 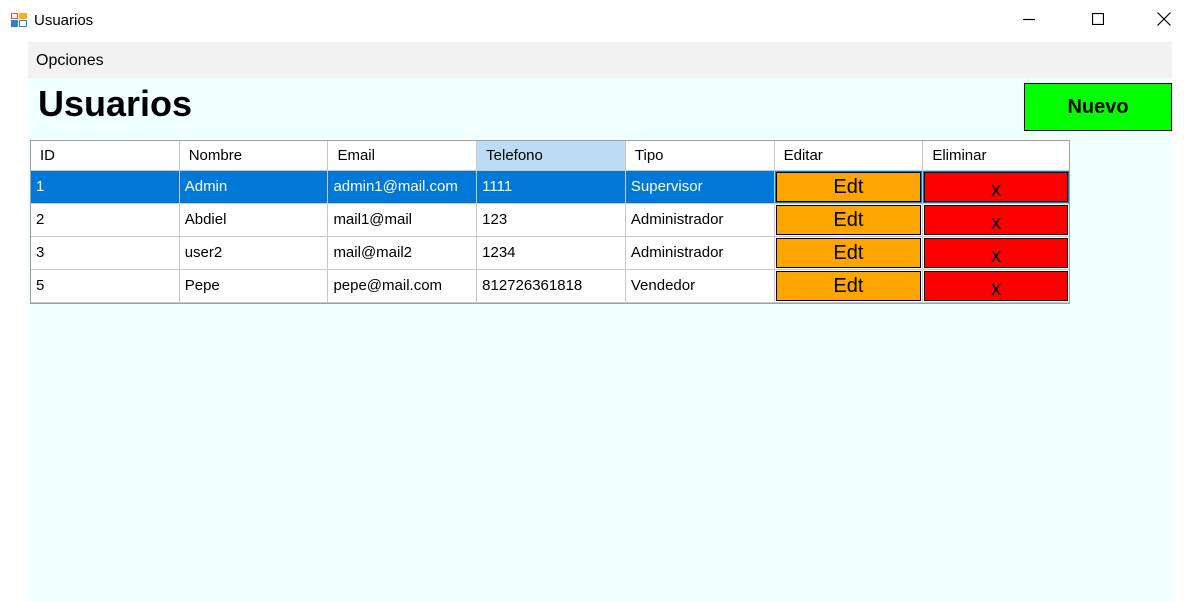 I want to click on close-icon, so click(x=1164, y=19).